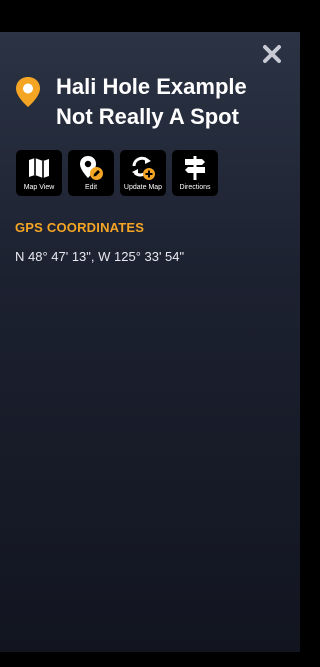 The width and height of the screenshot is (320, 667). I want to click on action-toolbar: Map View Edit Update Map Directions, so click(117, 173).